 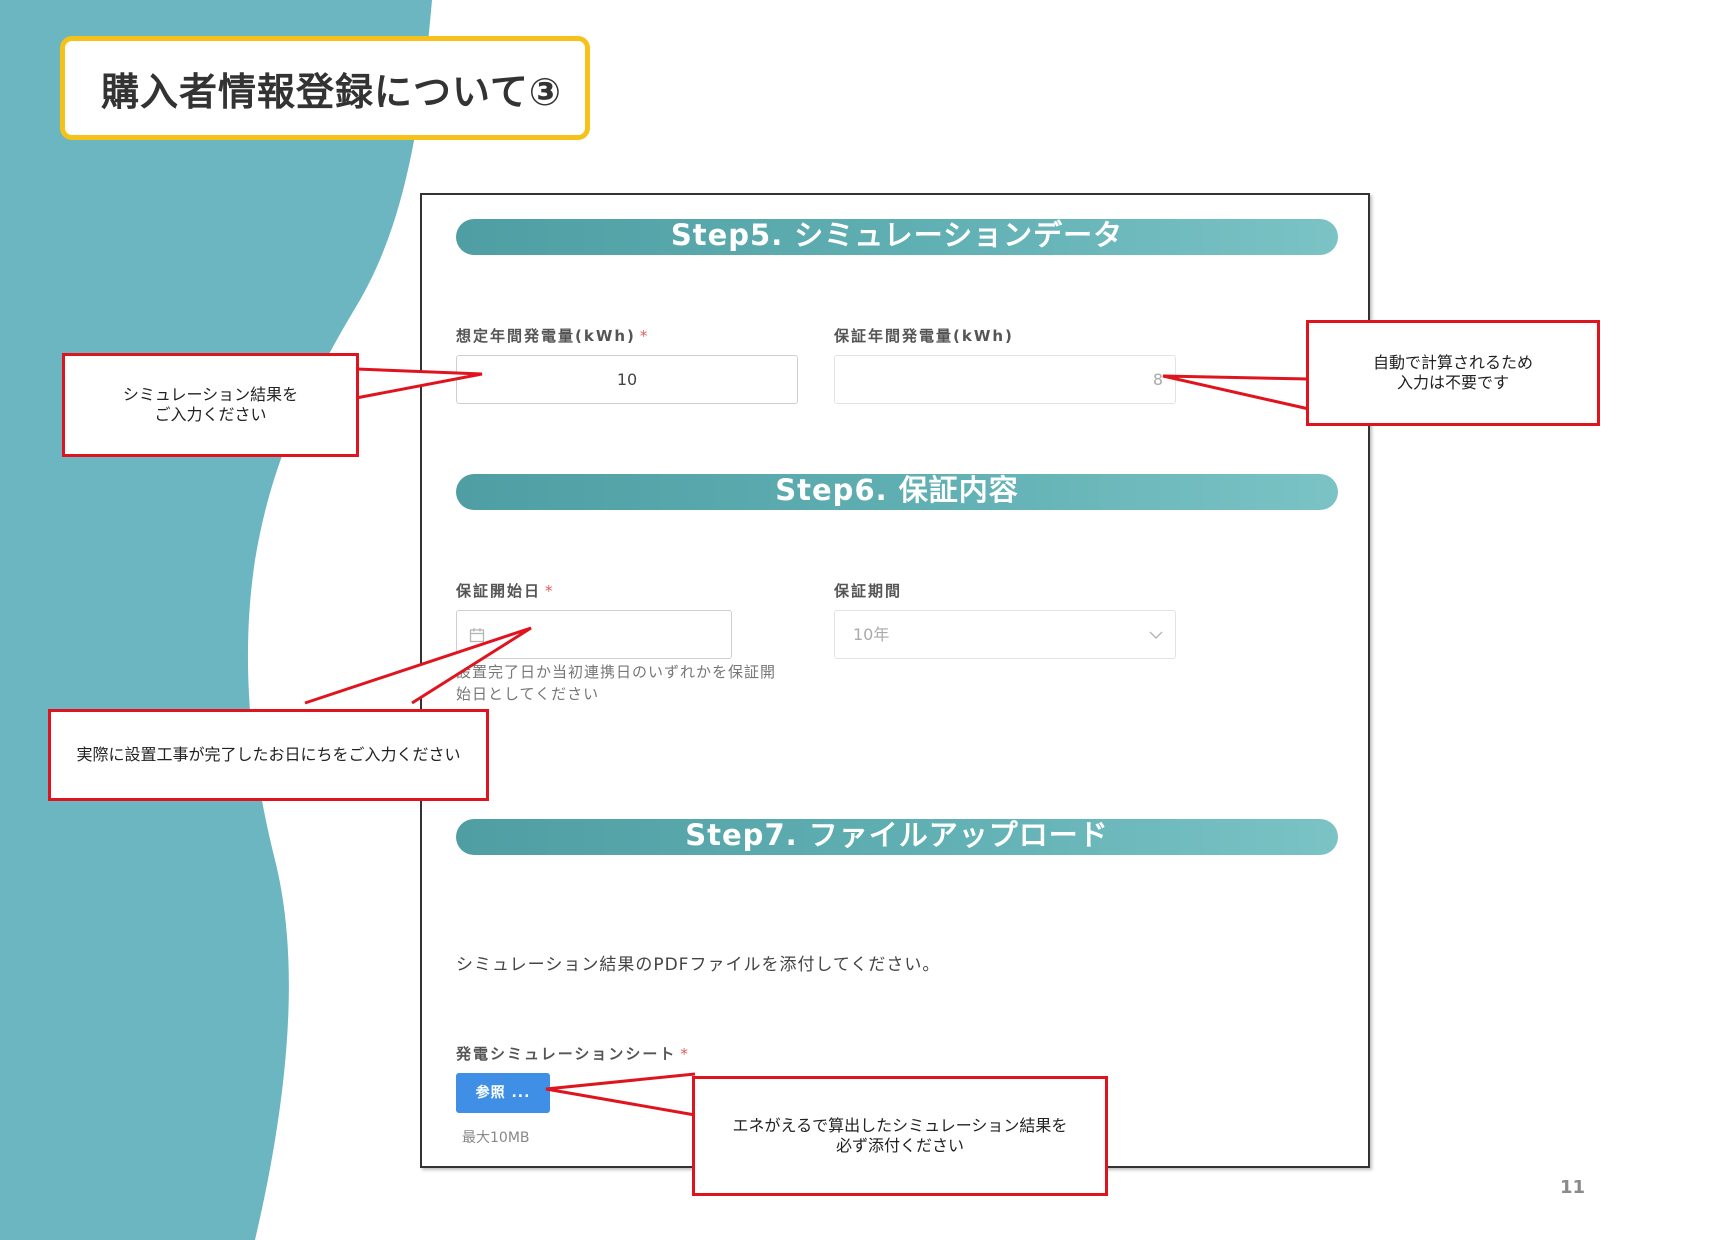 What do you see at coordinates (616, 683) in the screenshot?
I see `warranty-start-help: 設置完了日か当初連携日のいずれかを保証開 始日としてください` at bounding box center [616, 683].